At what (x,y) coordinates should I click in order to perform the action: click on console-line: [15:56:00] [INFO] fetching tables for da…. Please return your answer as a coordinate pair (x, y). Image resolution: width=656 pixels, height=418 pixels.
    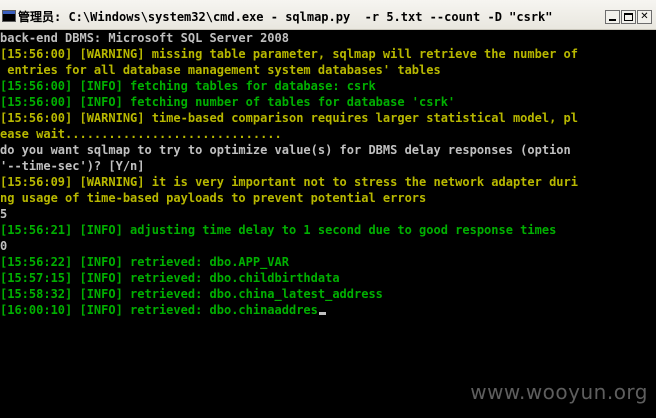
    Looking at the image, I should click on (188, 86).